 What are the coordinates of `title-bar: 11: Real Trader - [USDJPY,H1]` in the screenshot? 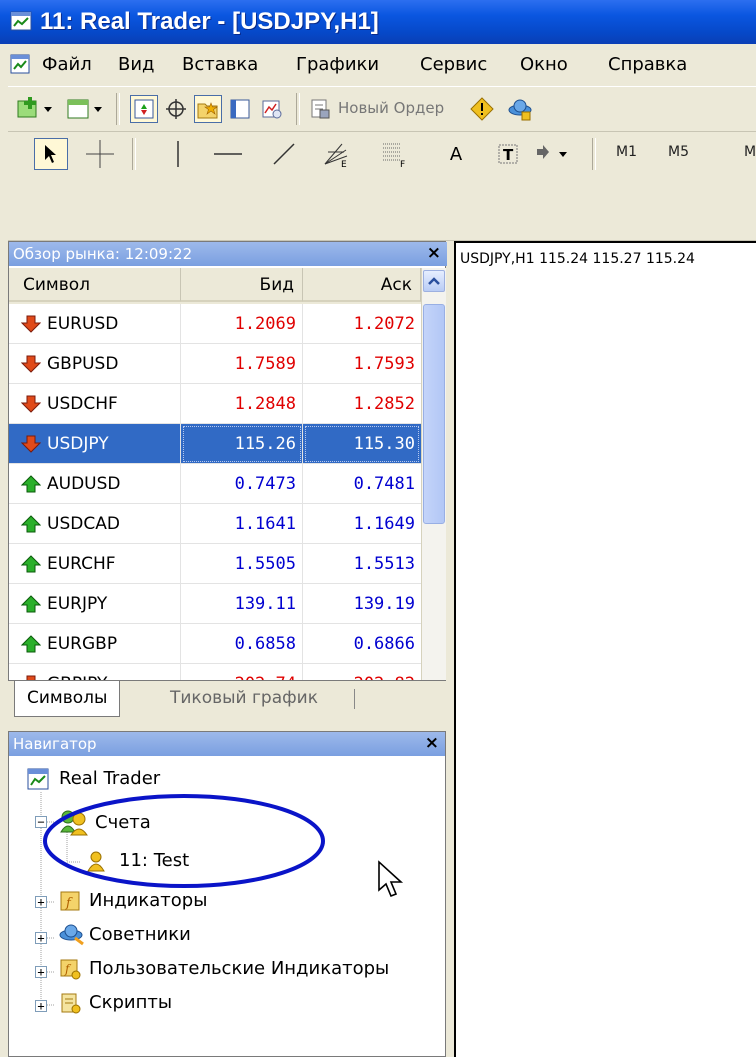 It's located at (378, 22).